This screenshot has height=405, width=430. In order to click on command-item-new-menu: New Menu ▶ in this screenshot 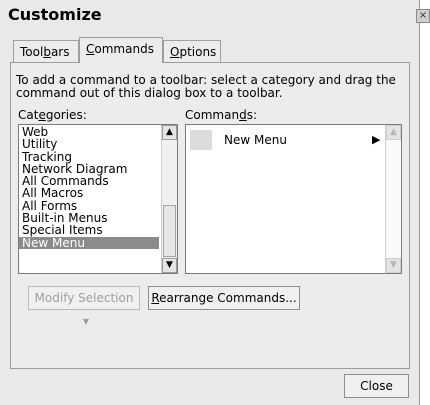, I will do `click(285, 139)`.